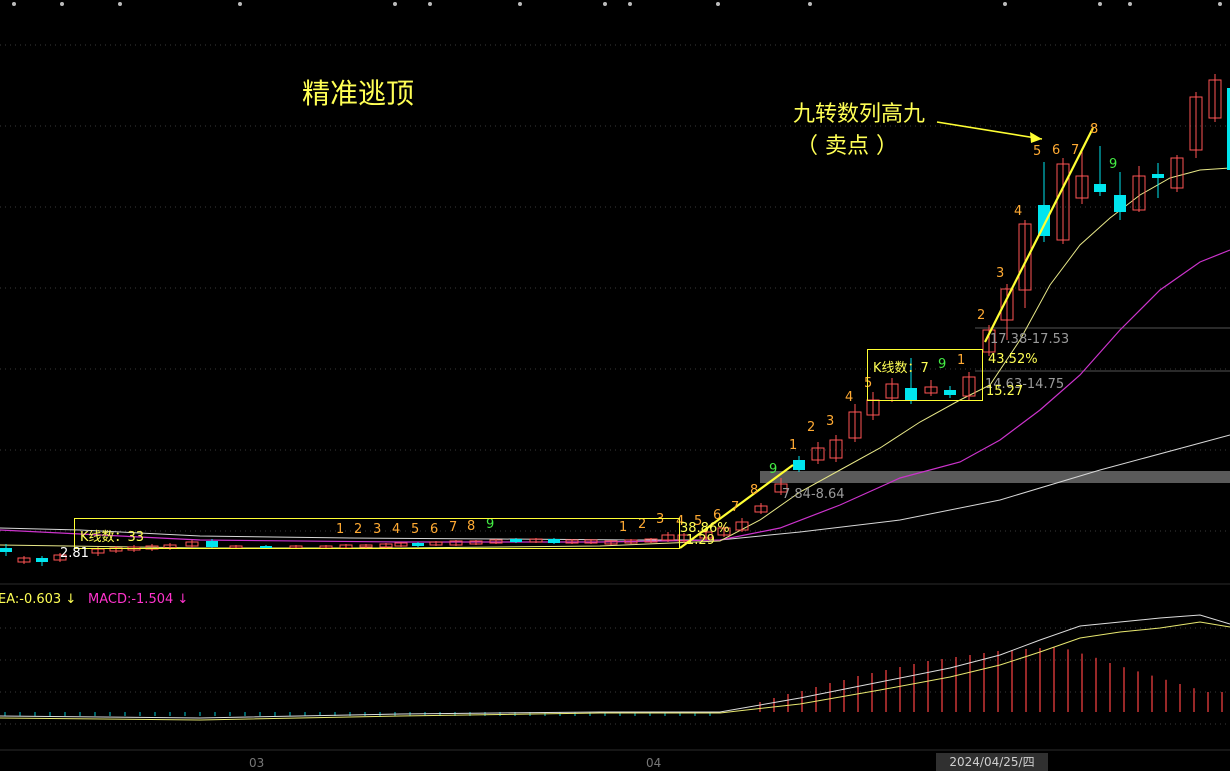  Describe the element at coordinates (1030, 339) in the screenshot. I see `price-band-label: 17.38-17.53` at that location.